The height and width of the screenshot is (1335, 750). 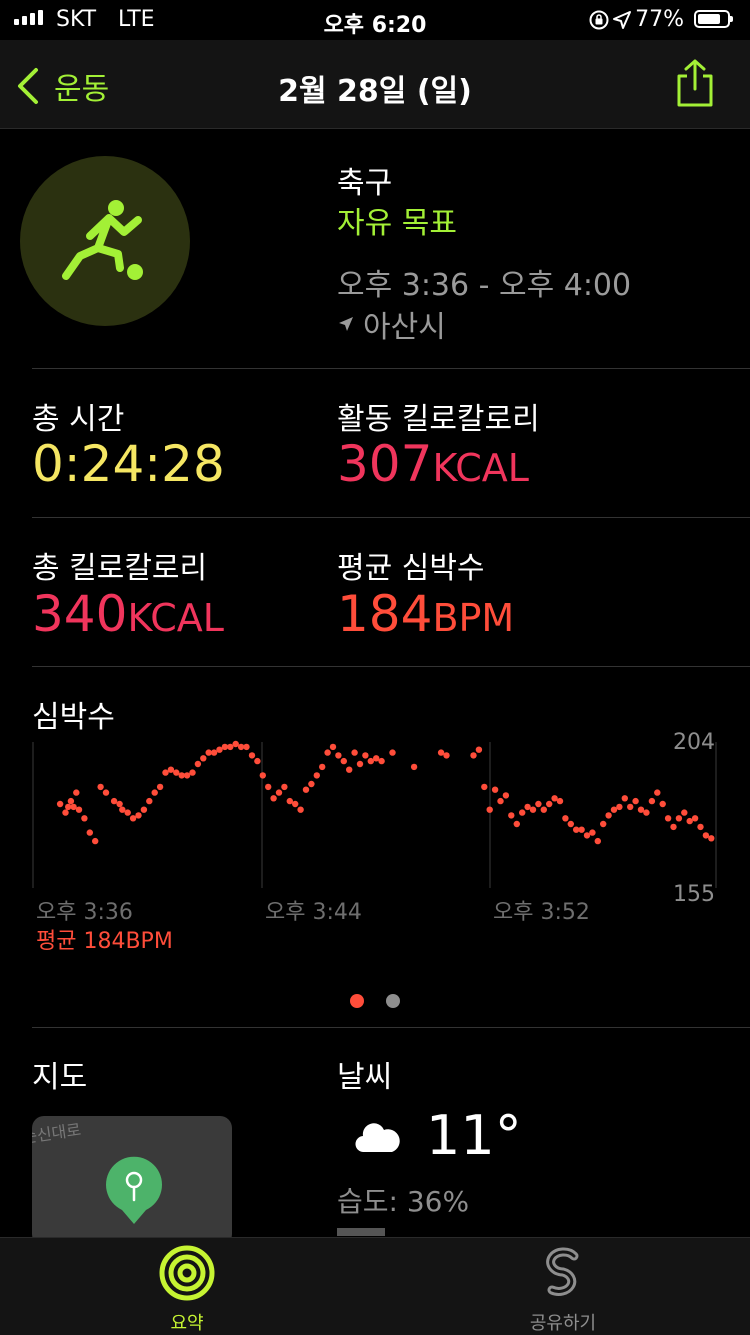 I want to click on tab-sharing-label: 공유하기, so click(x=563, y=1323).